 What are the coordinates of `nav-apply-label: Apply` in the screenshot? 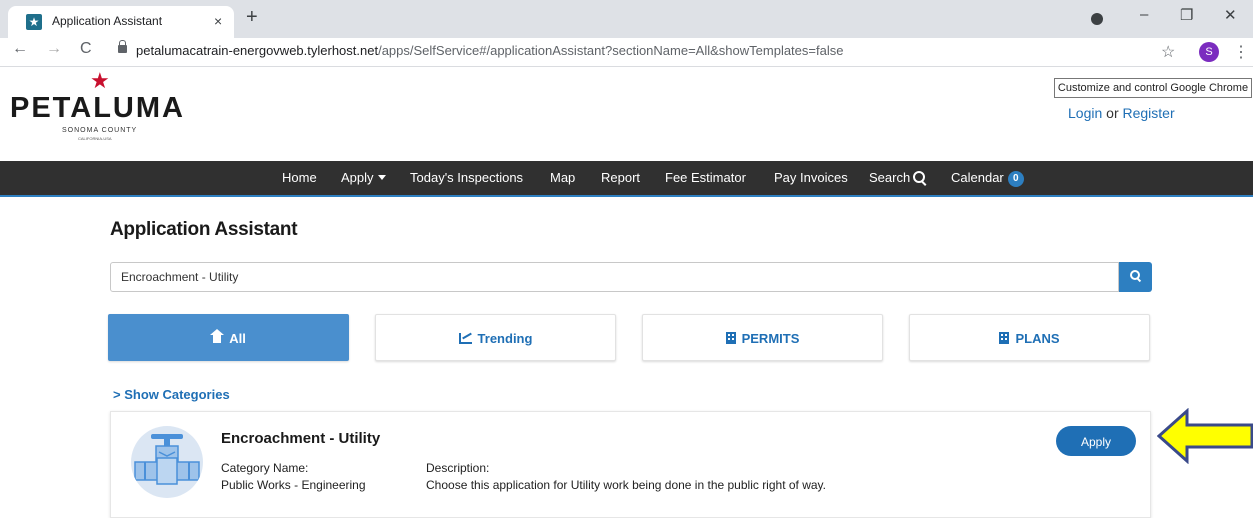 It's located at (357, 177).